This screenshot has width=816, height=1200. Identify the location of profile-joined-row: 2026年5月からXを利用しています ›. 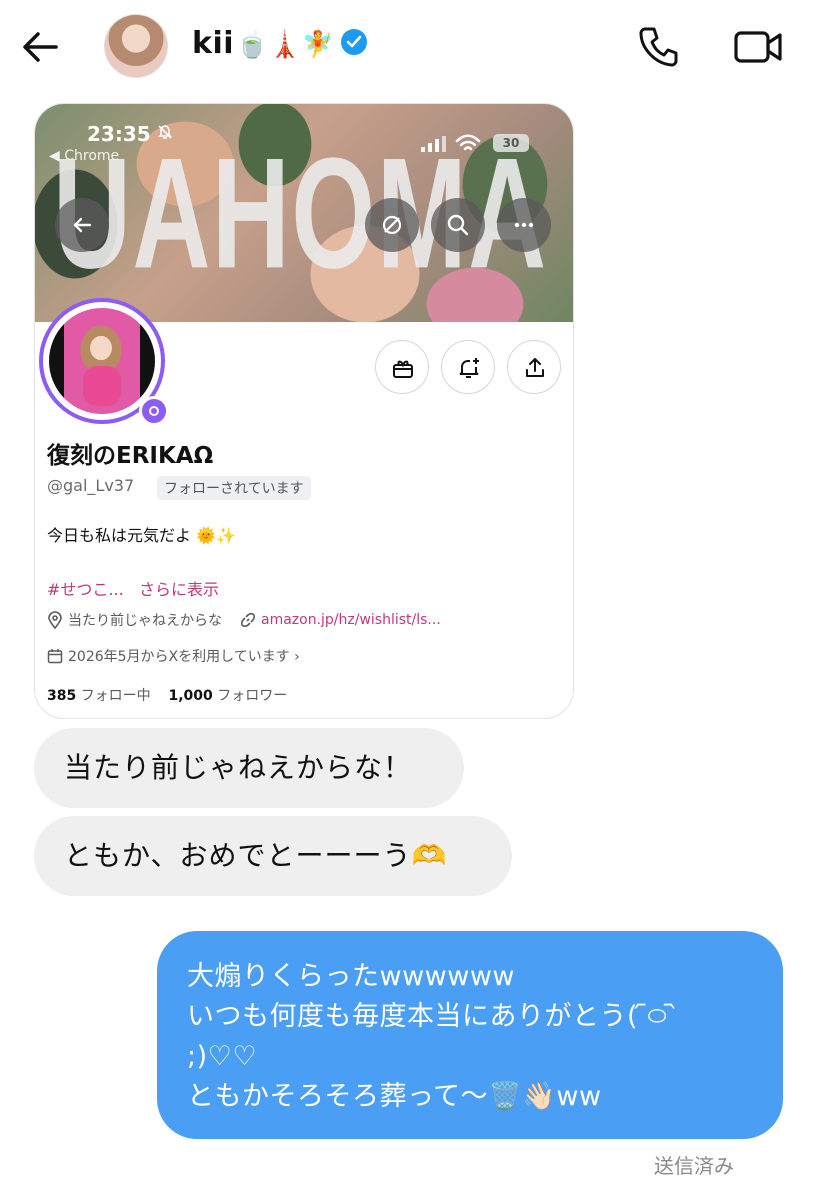
(173, 656).